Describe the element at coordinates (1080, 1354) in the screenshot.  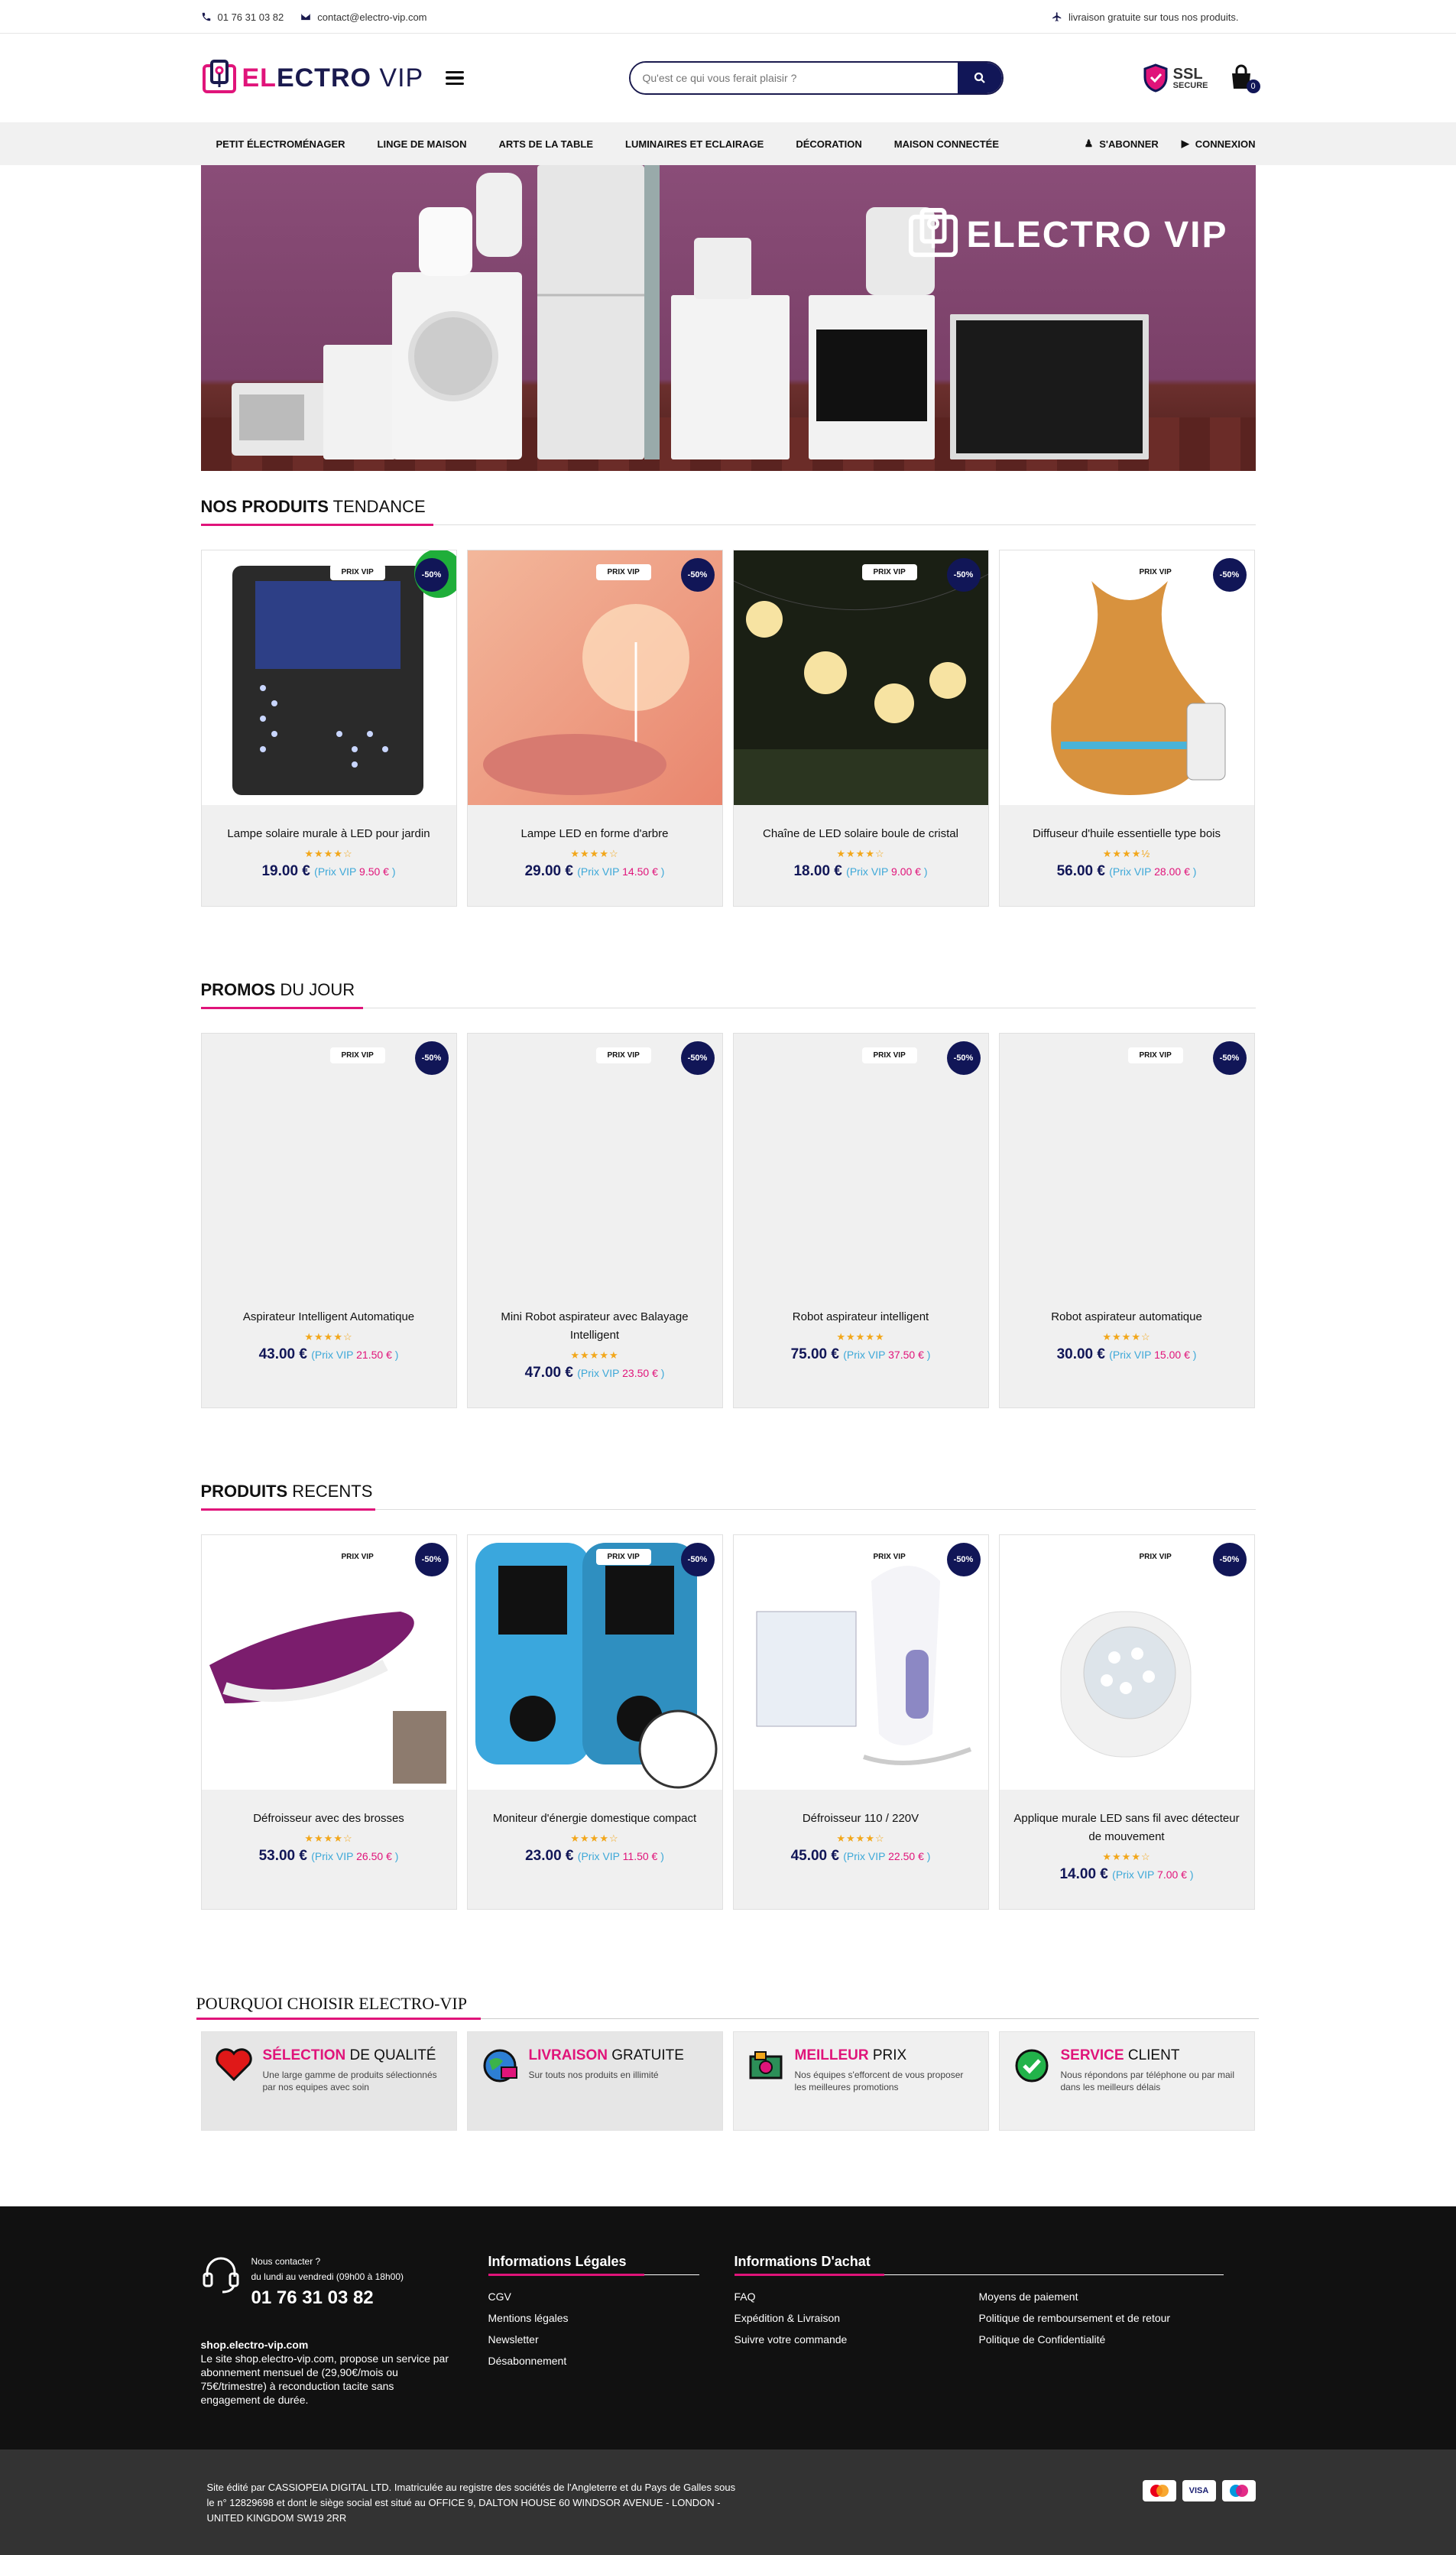
I see `price-value: 30.00 €` at that location.